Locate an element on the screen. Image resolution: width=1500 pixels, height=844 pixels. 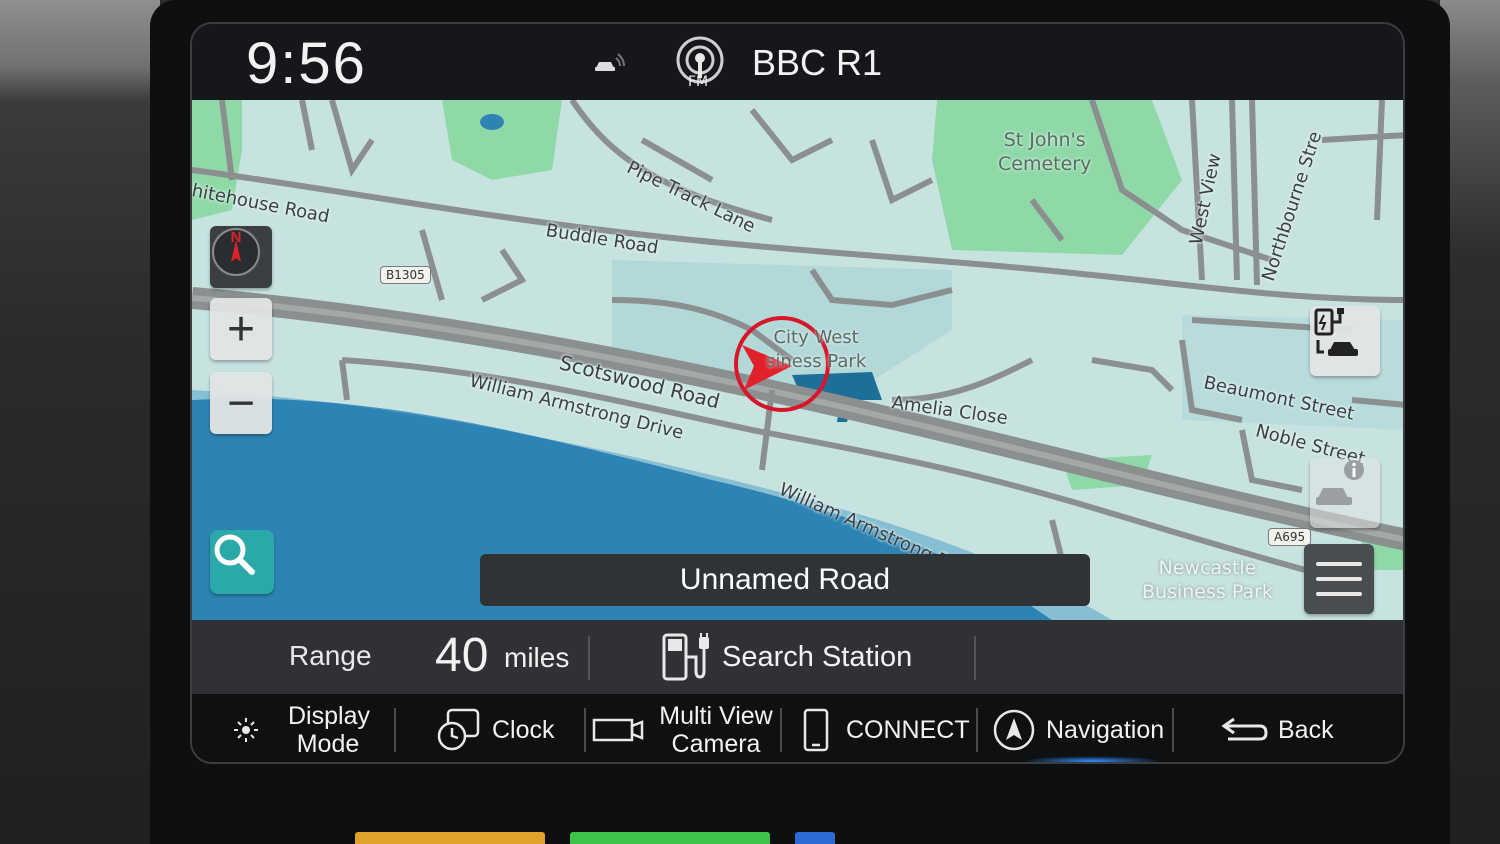
place-label-line: St John's is located at coordinates (1044, 140).